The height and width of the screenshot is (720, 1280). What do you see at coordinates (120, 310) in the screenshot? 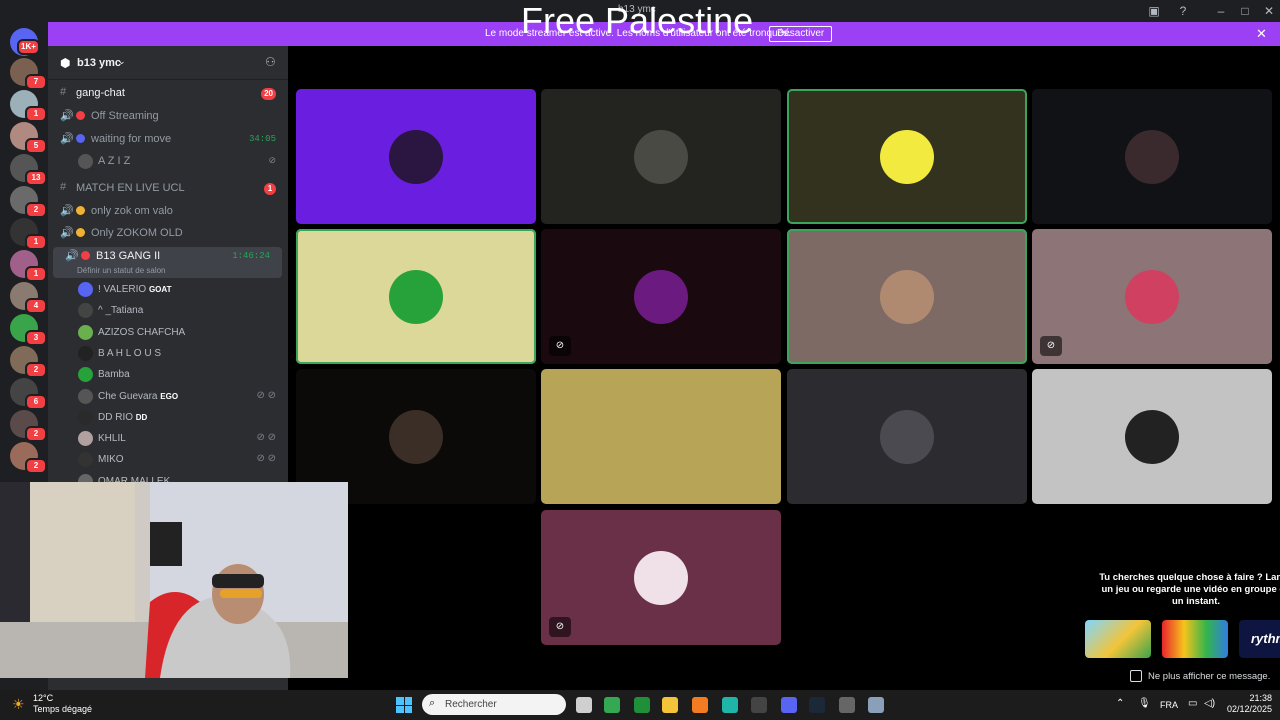
I see `member-label: ^ _Tatiana` at bounding box center [120, 310].